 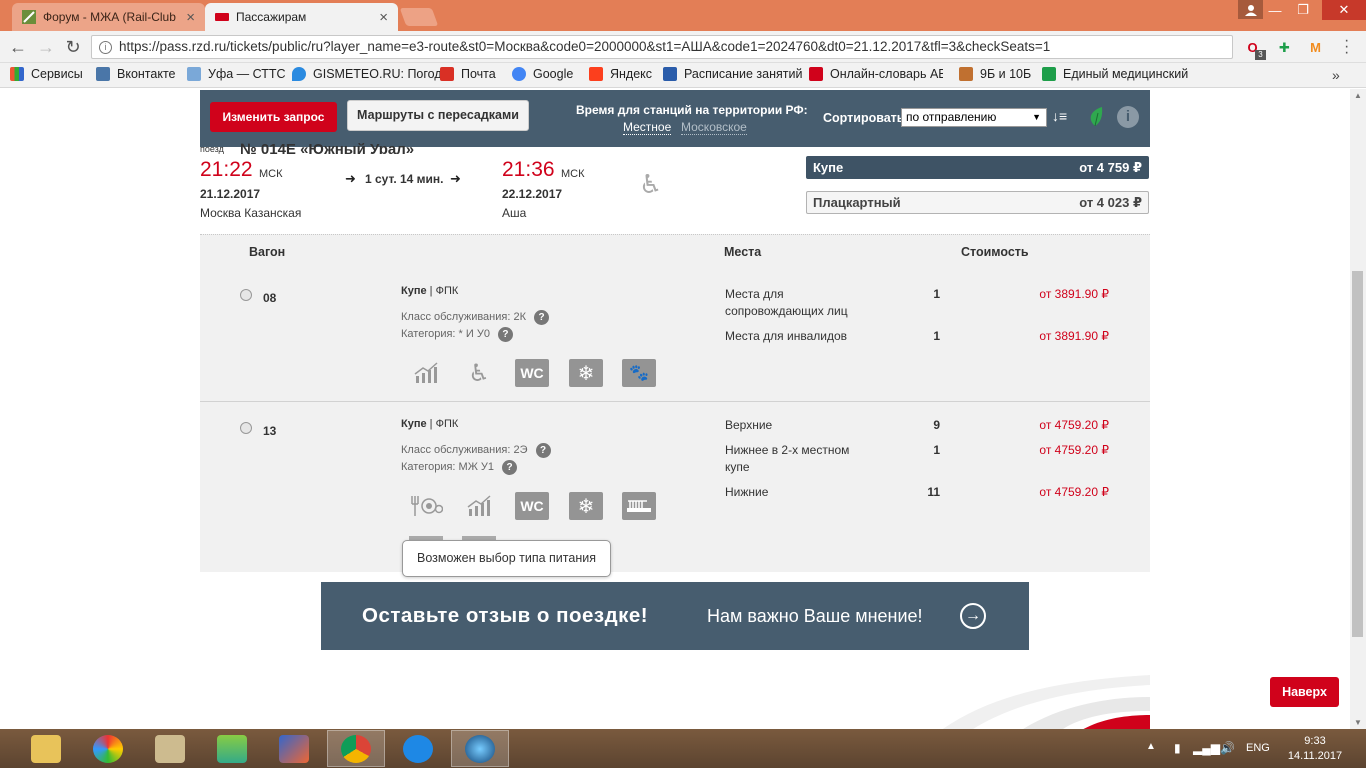 I want to click on input-language: ENG, so click(x=1258, y=748).